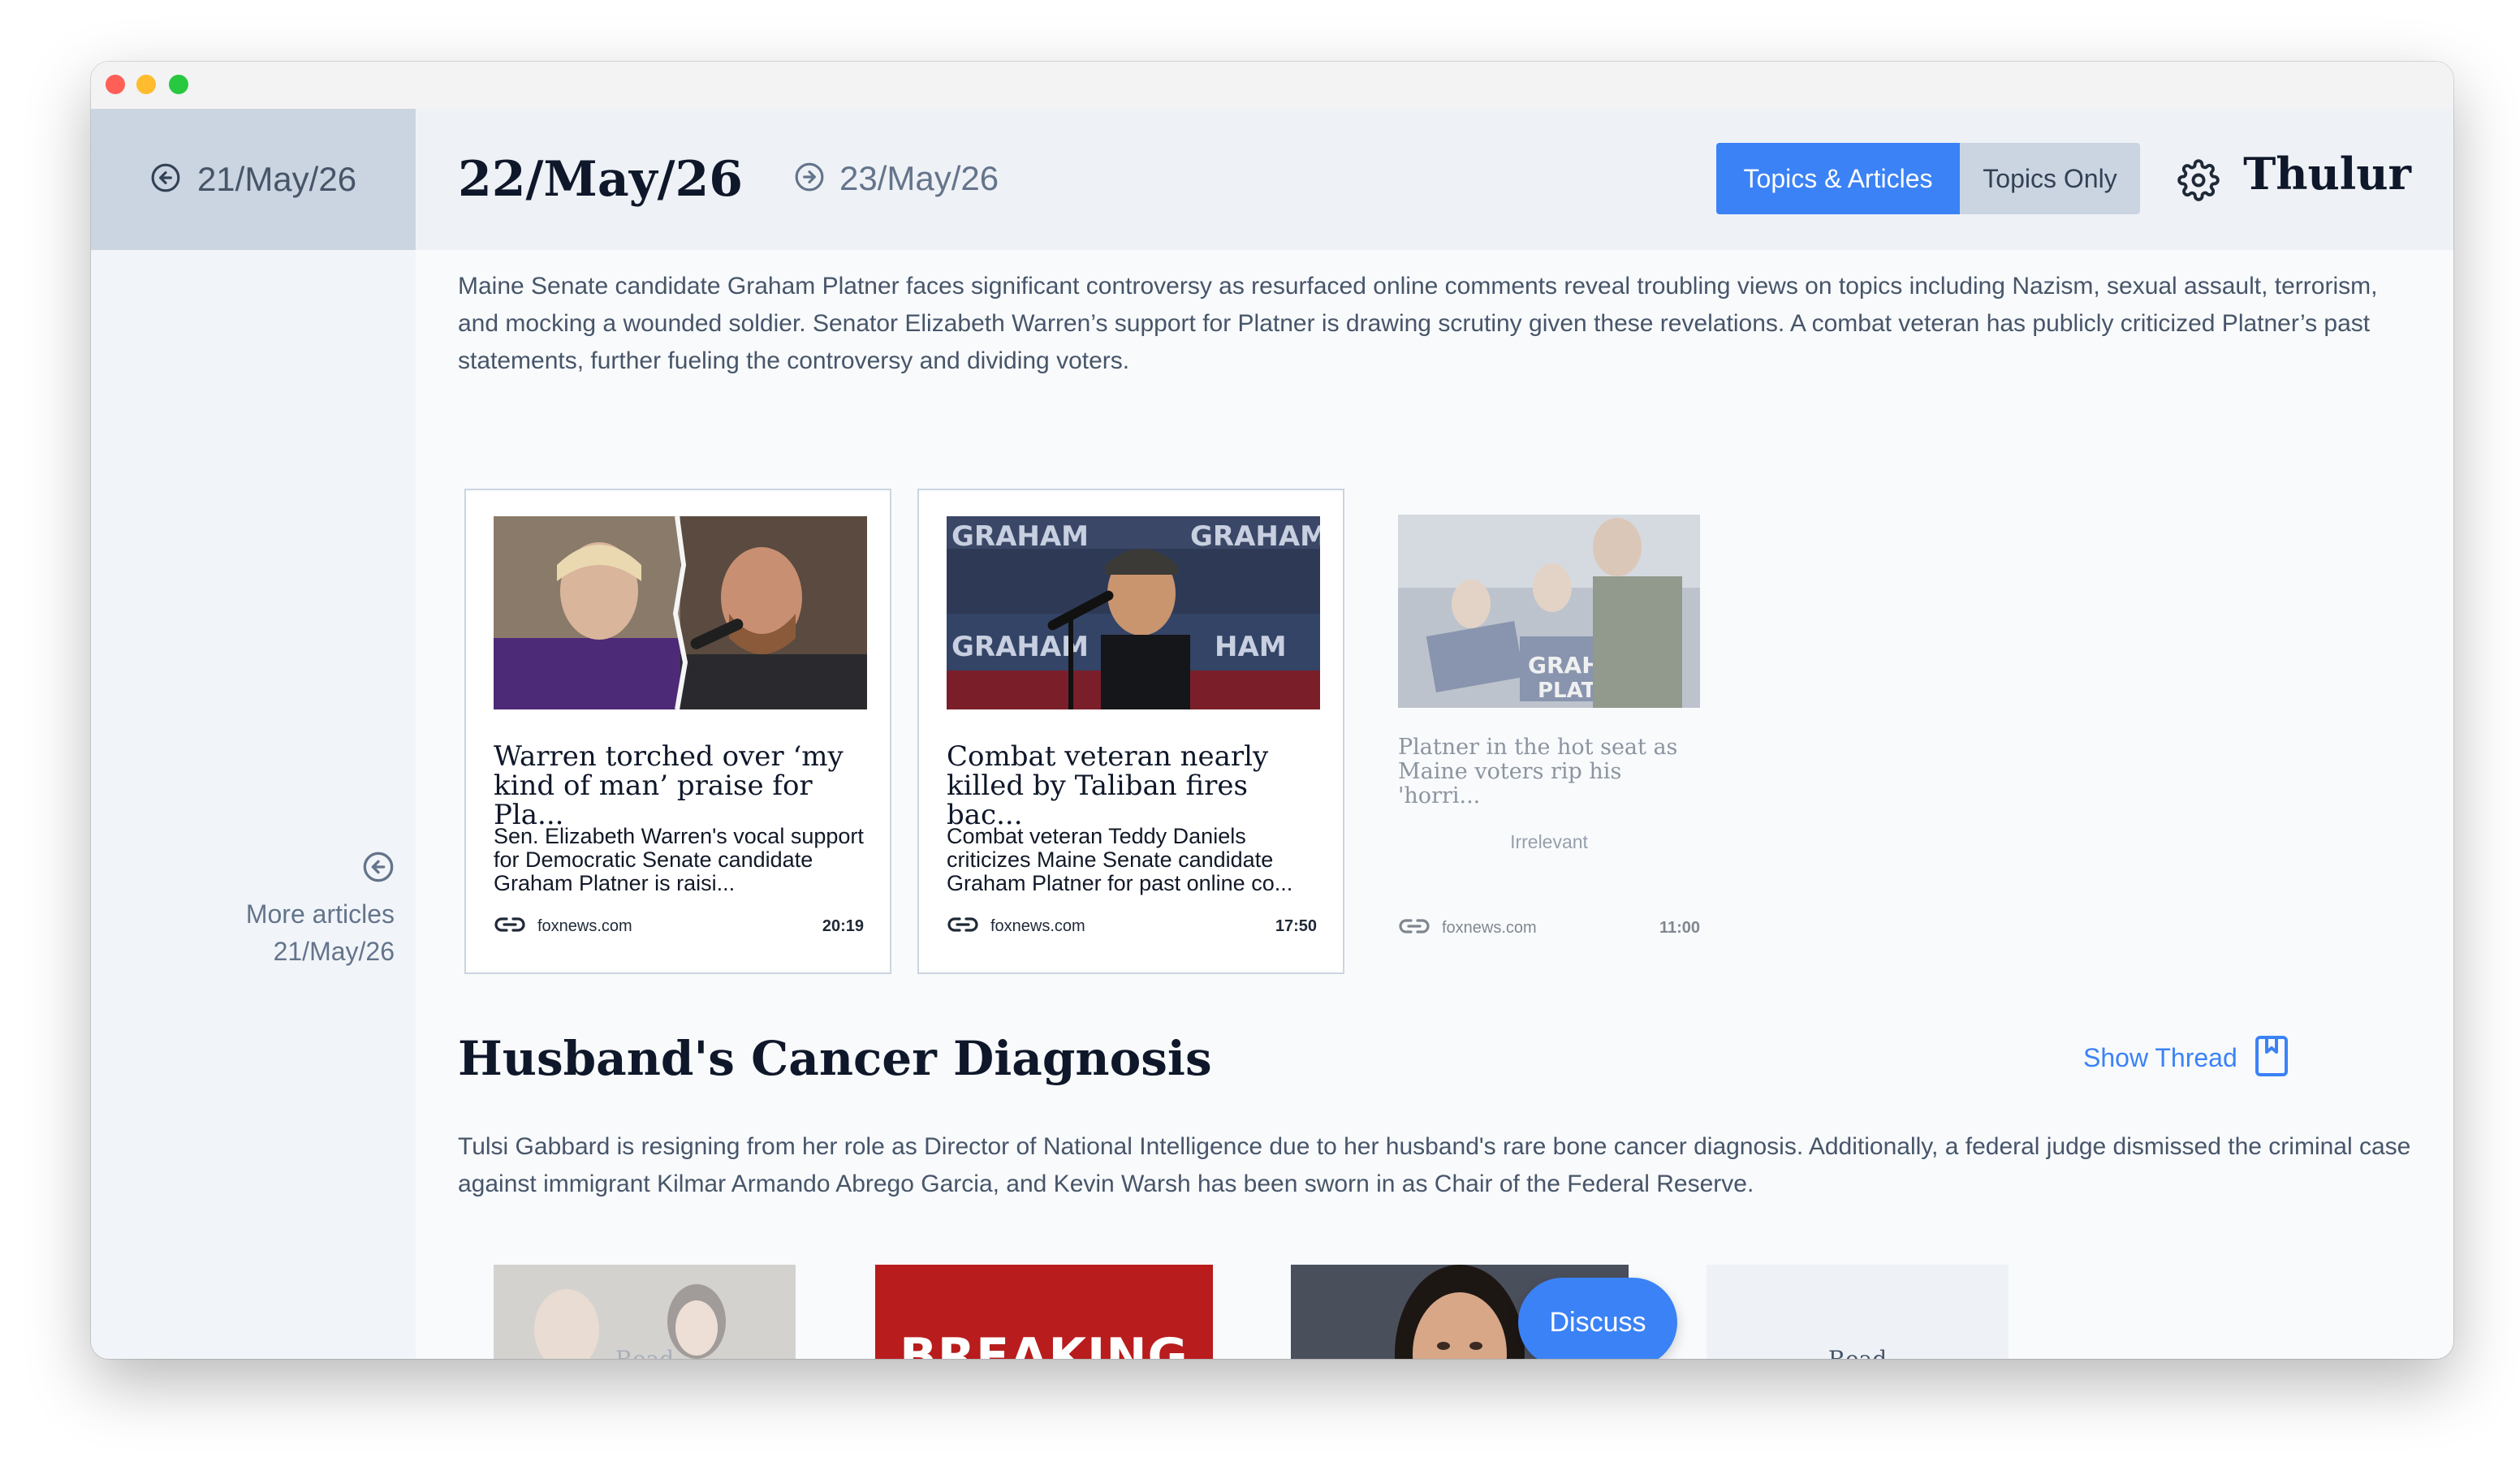 The image size is (2520, 1466). I want to click on article-thumbnail: GRAHAM GRAHAM GRAHAM HAM, so click(1133, 612).